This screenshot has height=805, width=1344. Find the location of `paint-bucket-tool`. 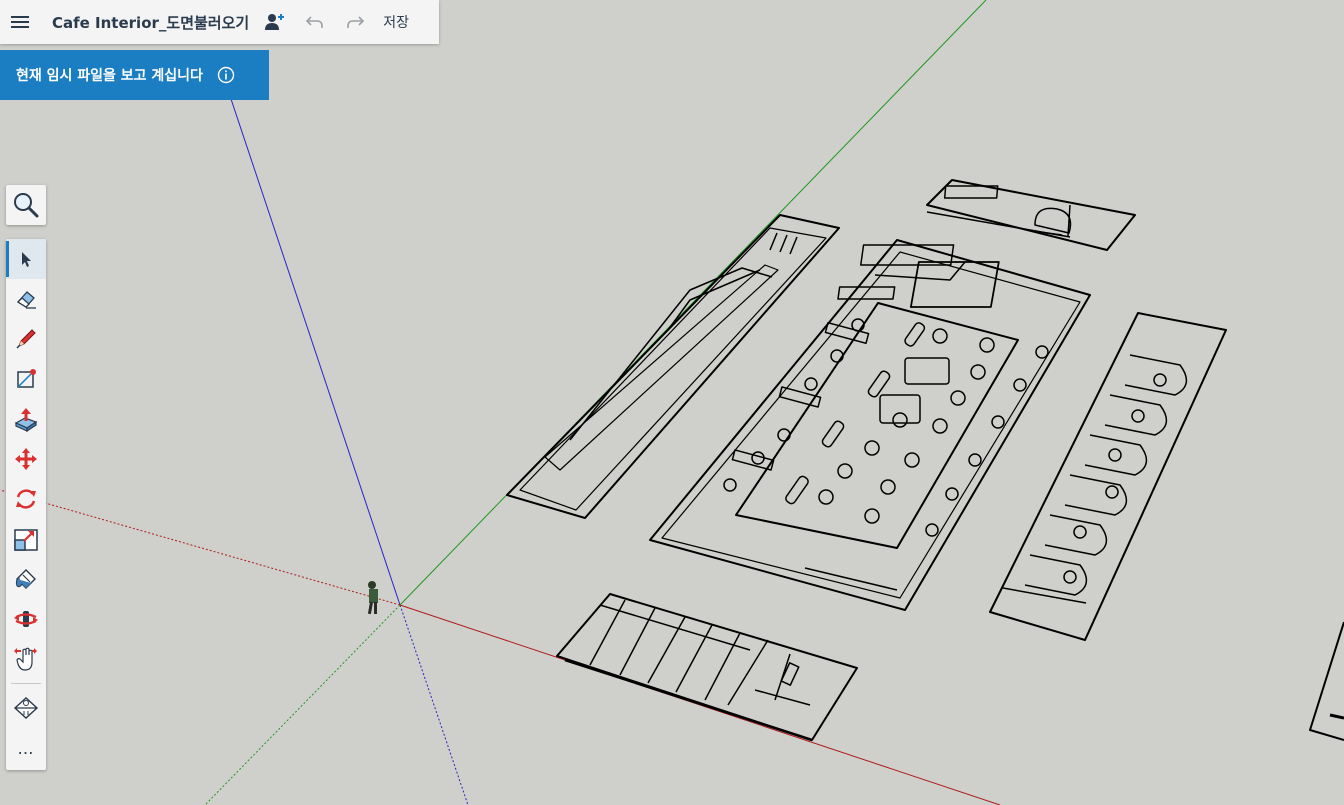

paint-bucket-tool is located at coordinates (26, 579).